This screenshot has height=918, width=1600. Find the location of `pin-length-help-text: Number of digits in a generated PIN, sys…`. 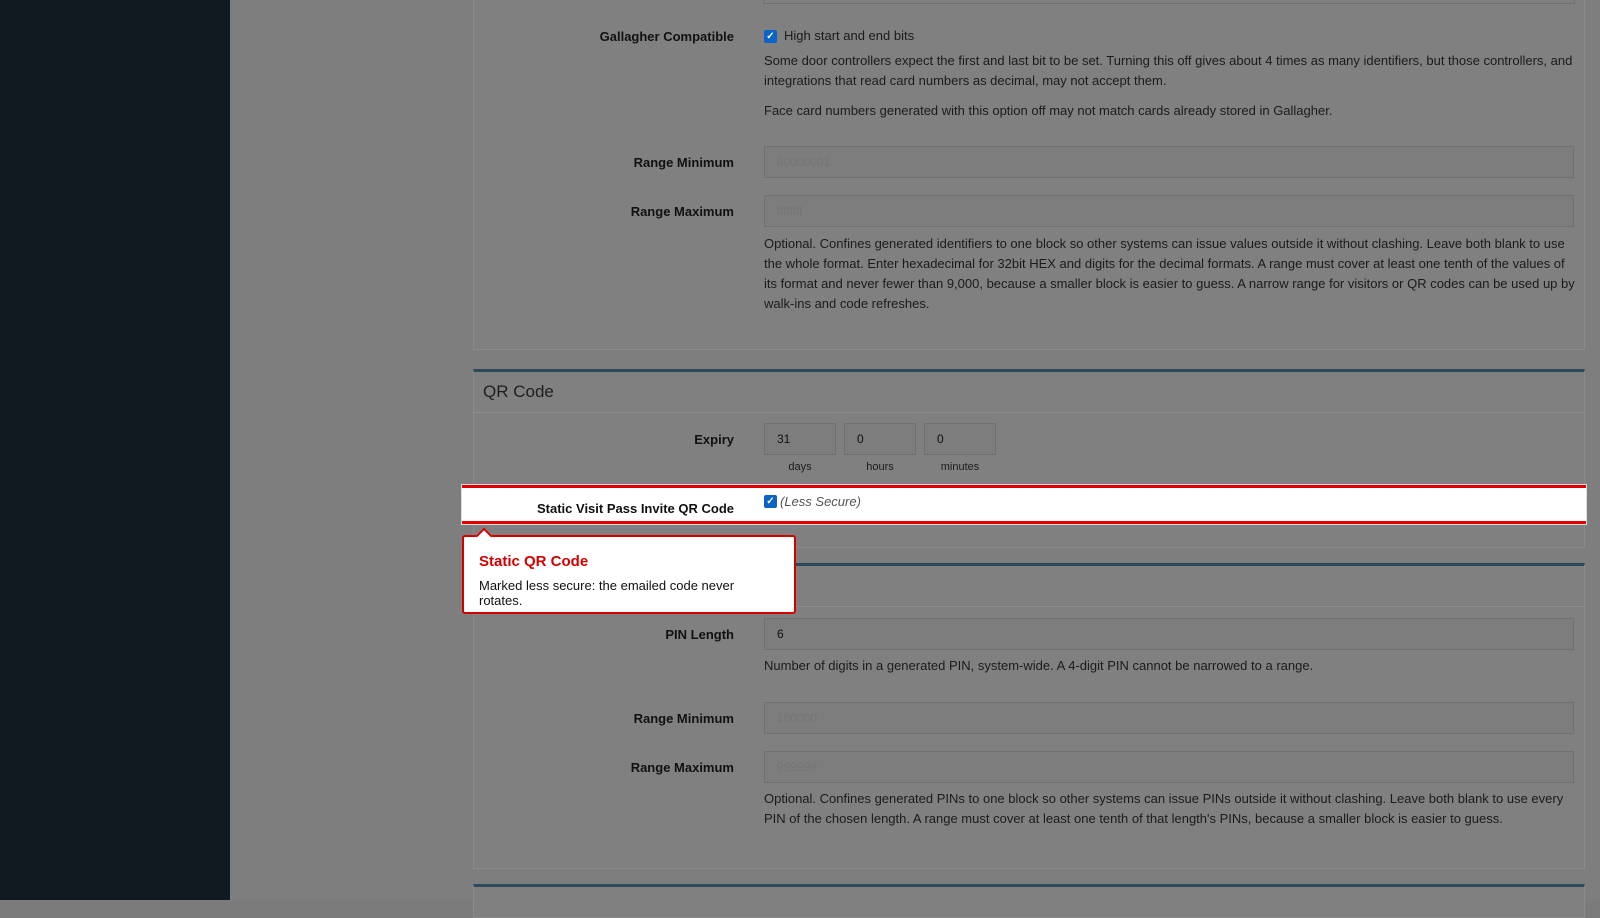

pin-length-help-text: Number of digits in a generated PIN, sys… is located at coordinates (1039, 665).